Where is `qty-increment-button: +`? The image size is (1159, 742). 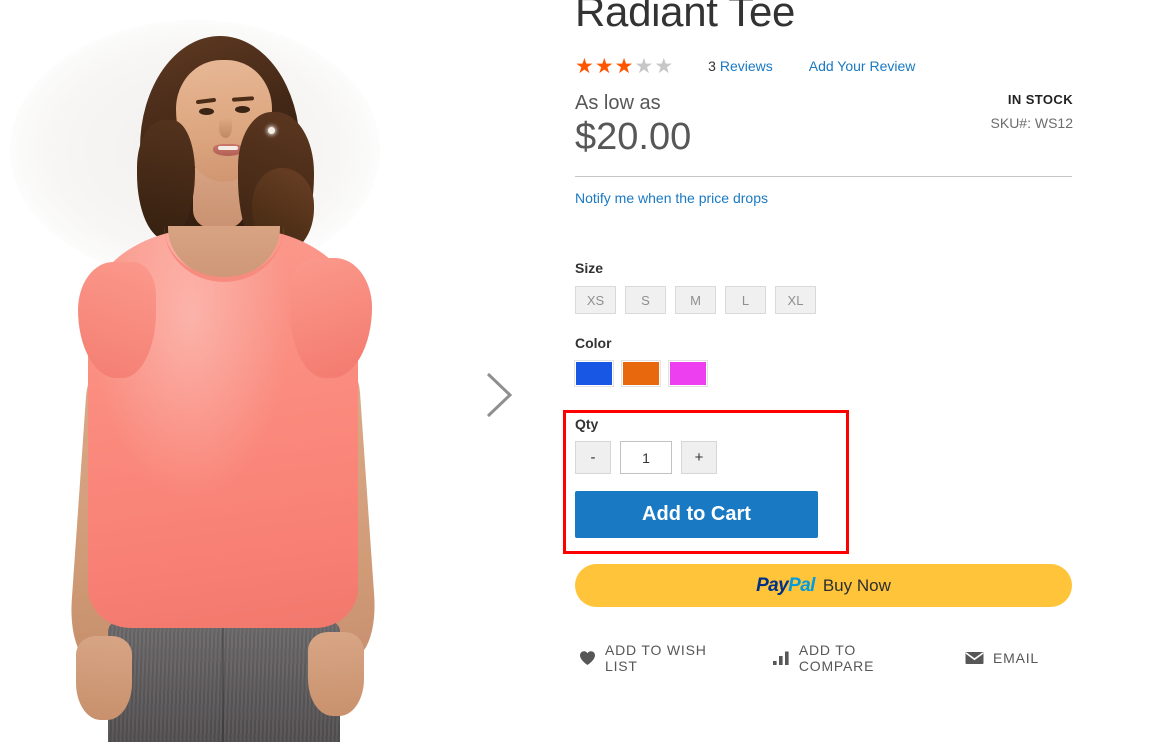 qty-increment-button: + is located at coordinates (699, 457).